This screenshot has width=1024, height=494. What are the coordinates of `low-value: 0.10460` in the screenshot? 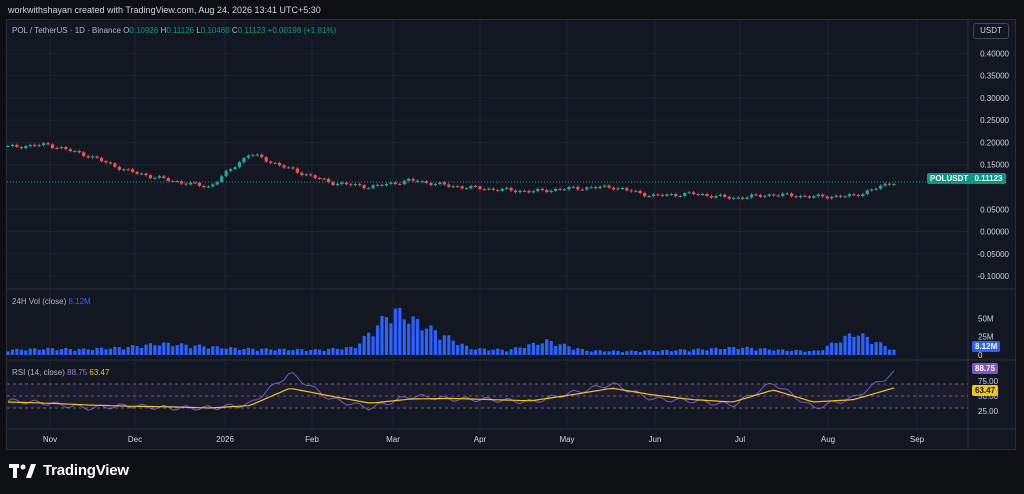 It's located at (215, 30).